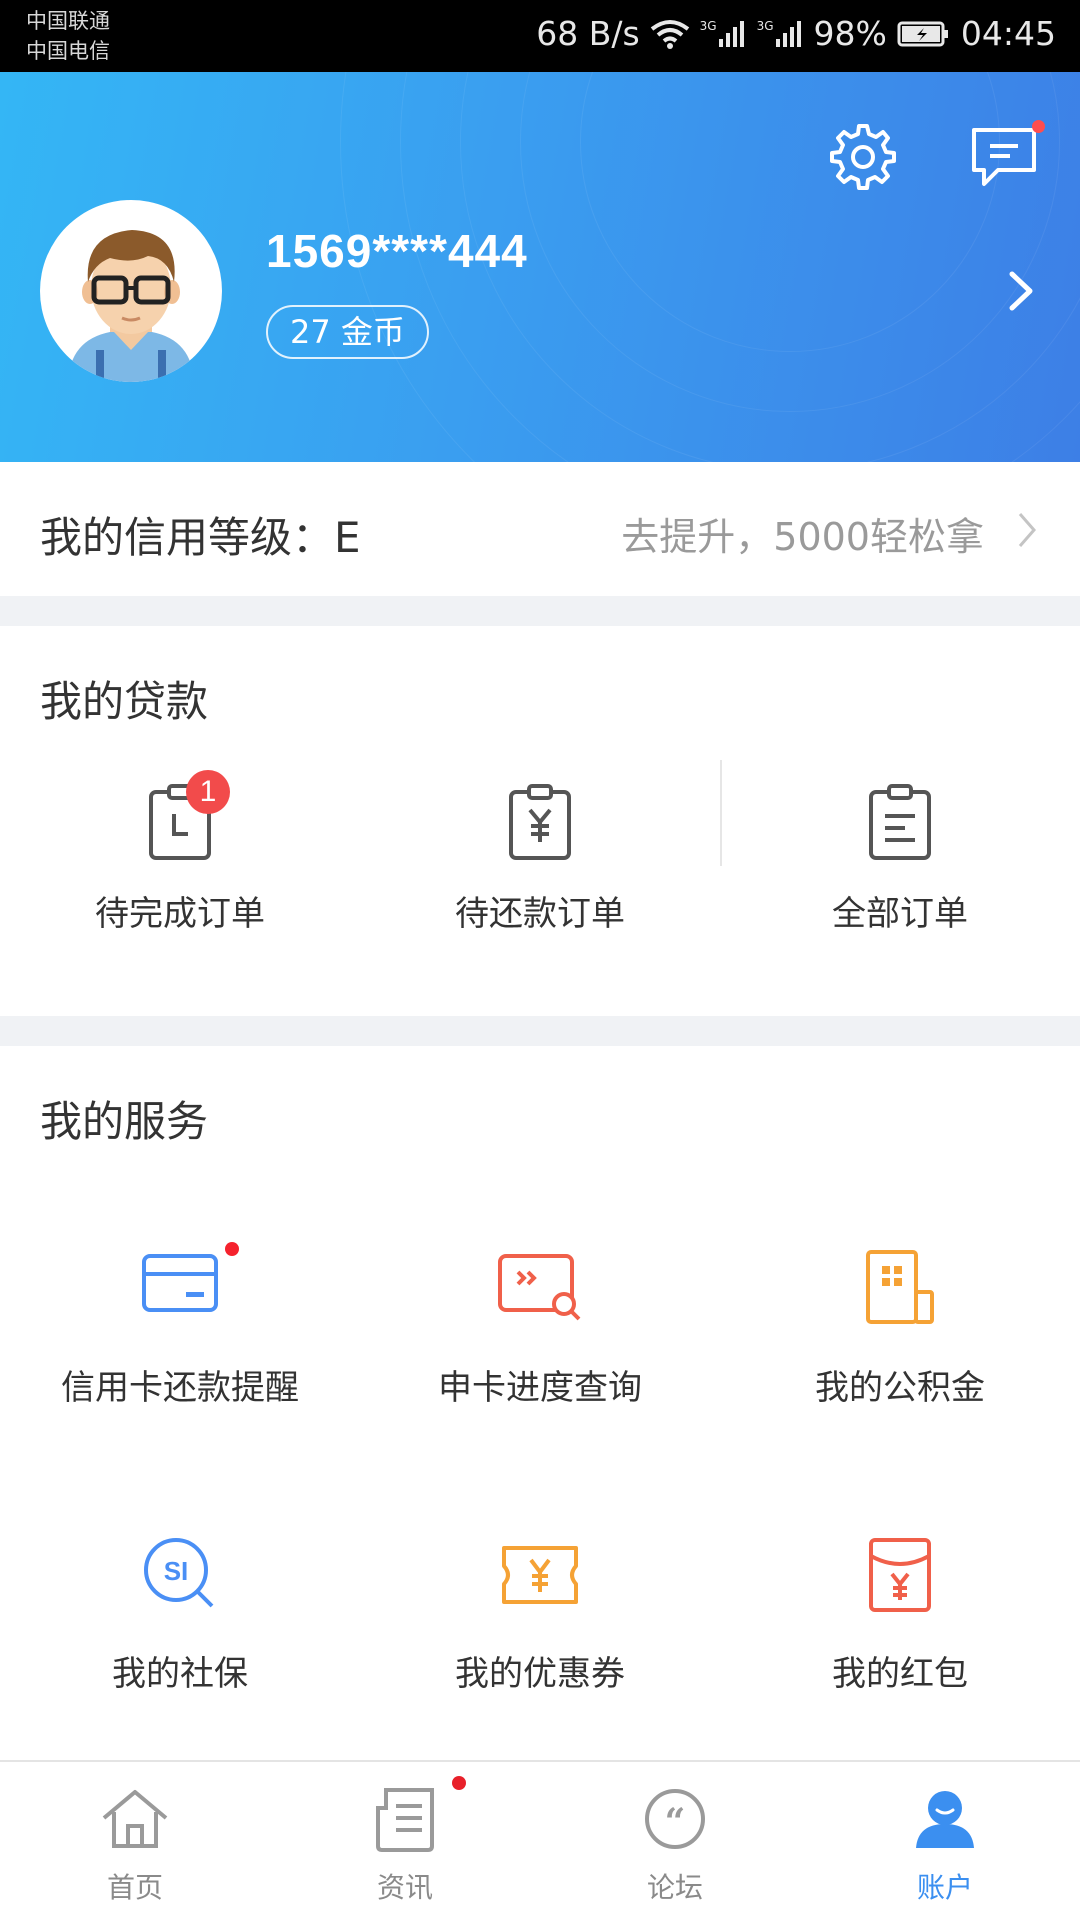  Describe the element at coordinates (670, 34) in the screenshot. I see `wifi-icon` at that location.